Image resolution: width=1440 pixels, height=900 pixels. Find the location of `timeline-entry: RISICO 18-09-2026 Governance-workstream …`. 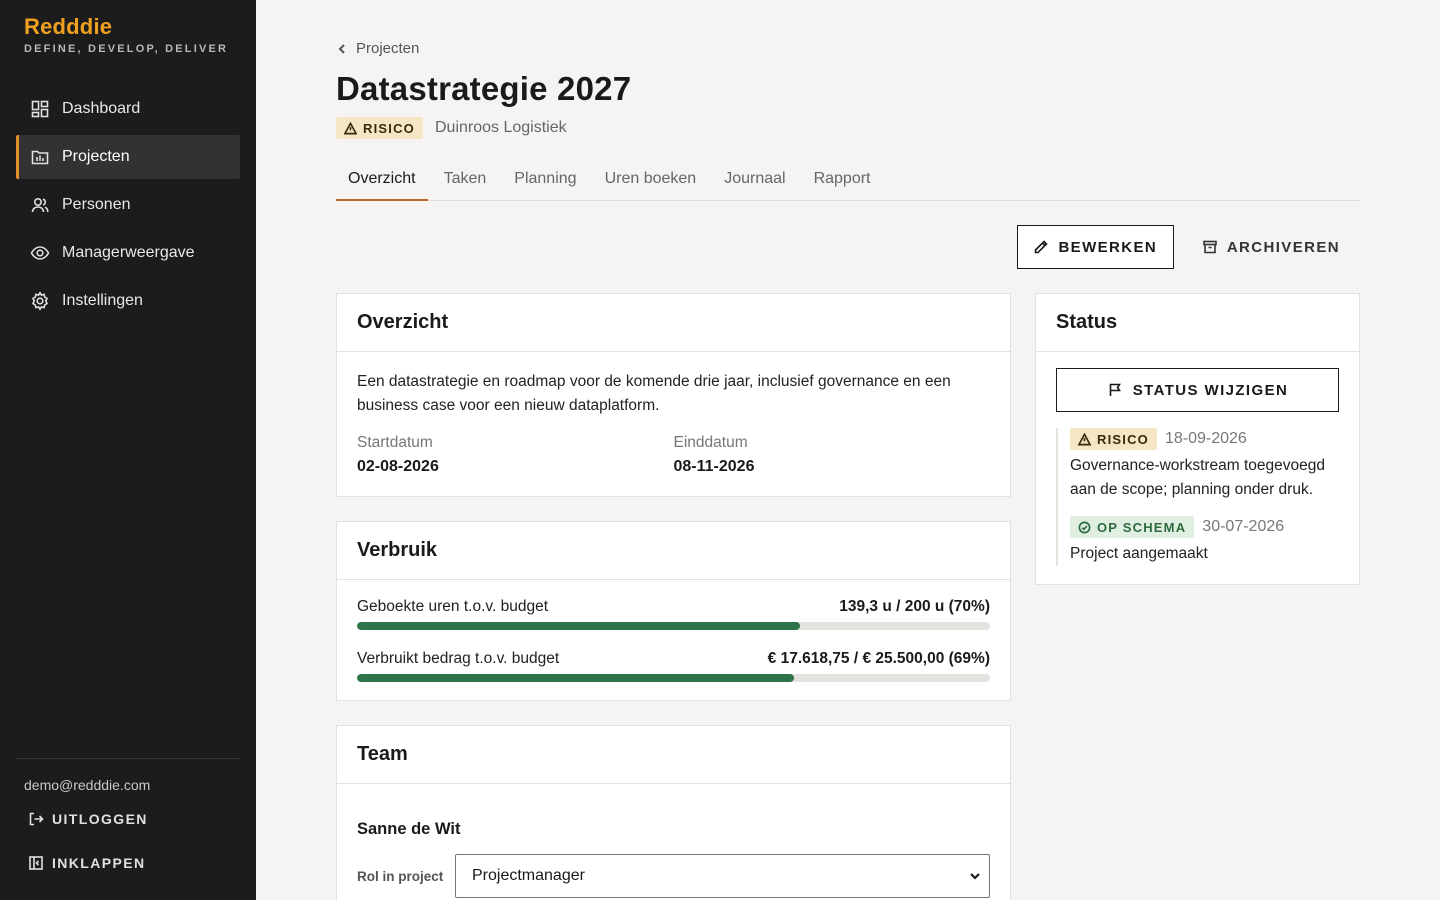

timeline-entry: RISICO 18-09-2026 Governance-workstream … is located at coordinates (1204, 465).